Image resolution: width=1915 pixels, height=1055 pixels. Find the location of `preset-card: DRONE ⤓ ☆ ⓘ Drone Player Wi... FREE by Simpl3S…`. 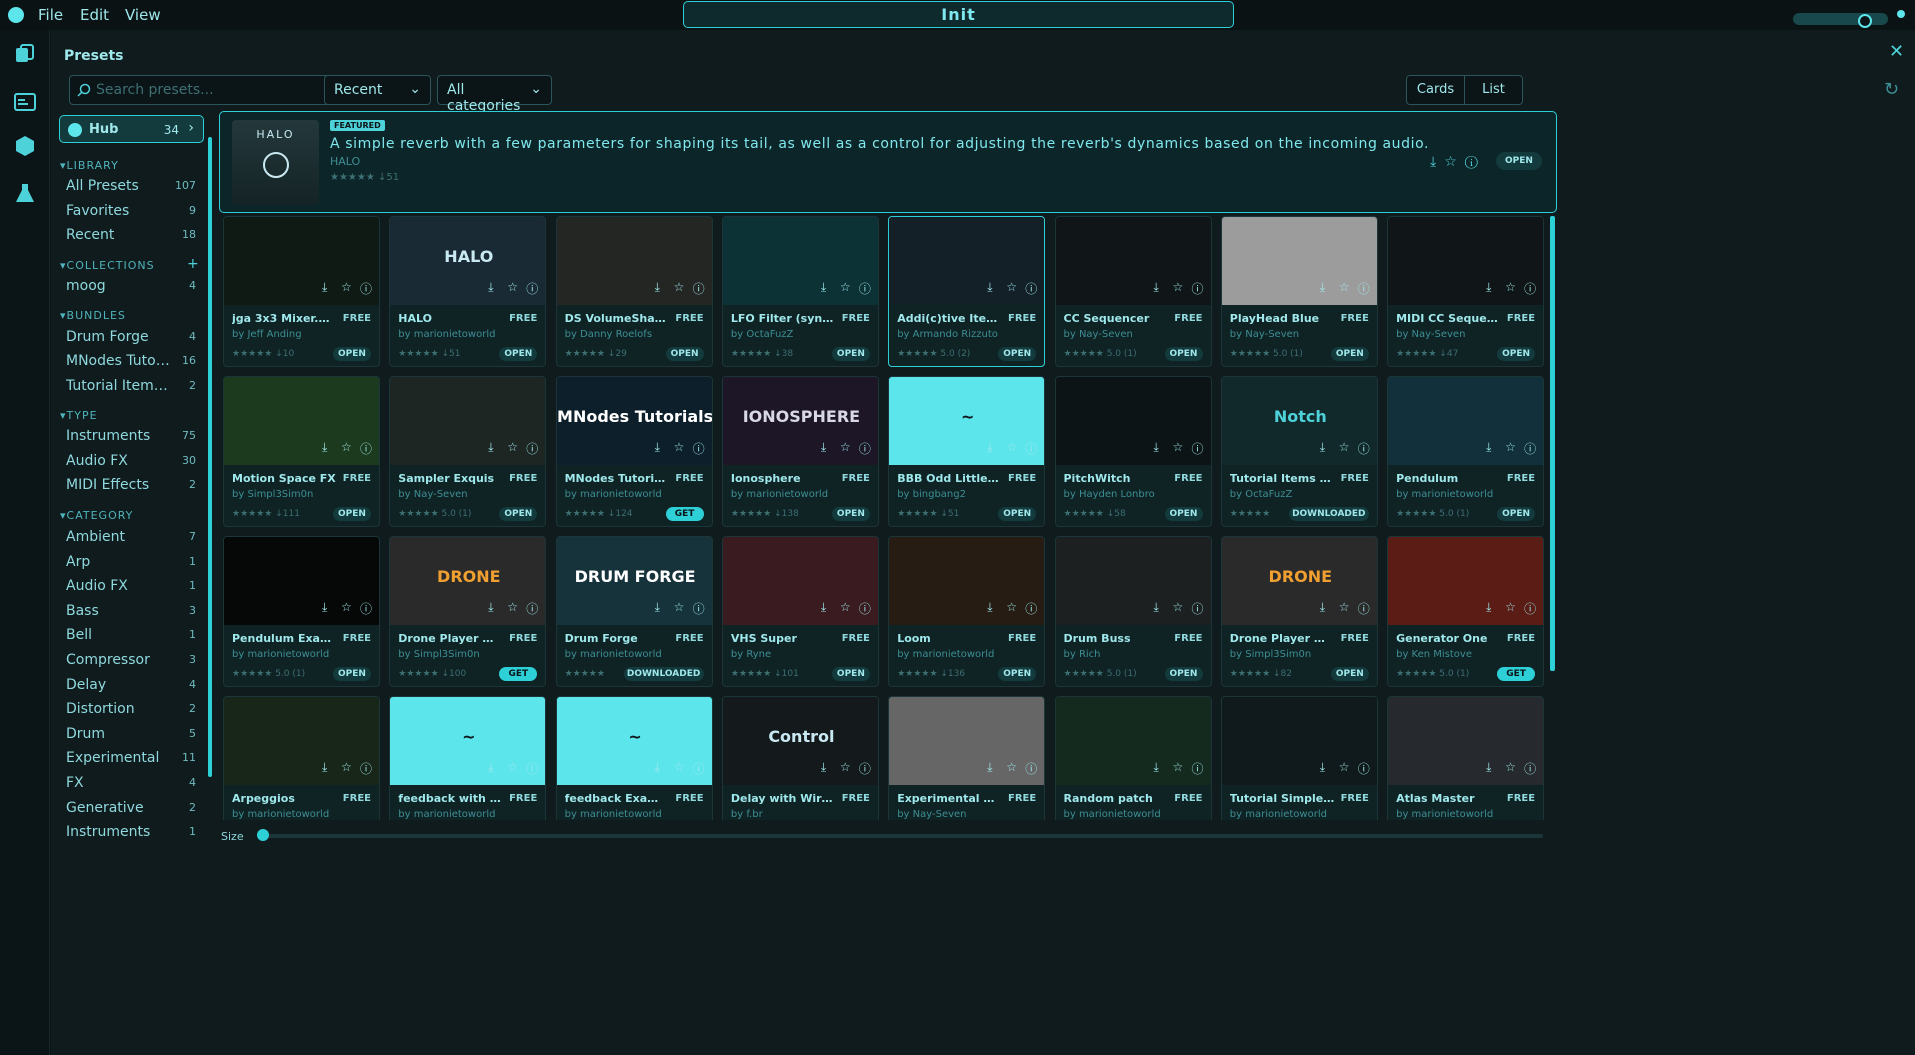

preset-card: DRONE ⤓ ☆ ⓘ Drone Player Wi... FREE by Simpl3S… is located at coordinates (1299, 611).